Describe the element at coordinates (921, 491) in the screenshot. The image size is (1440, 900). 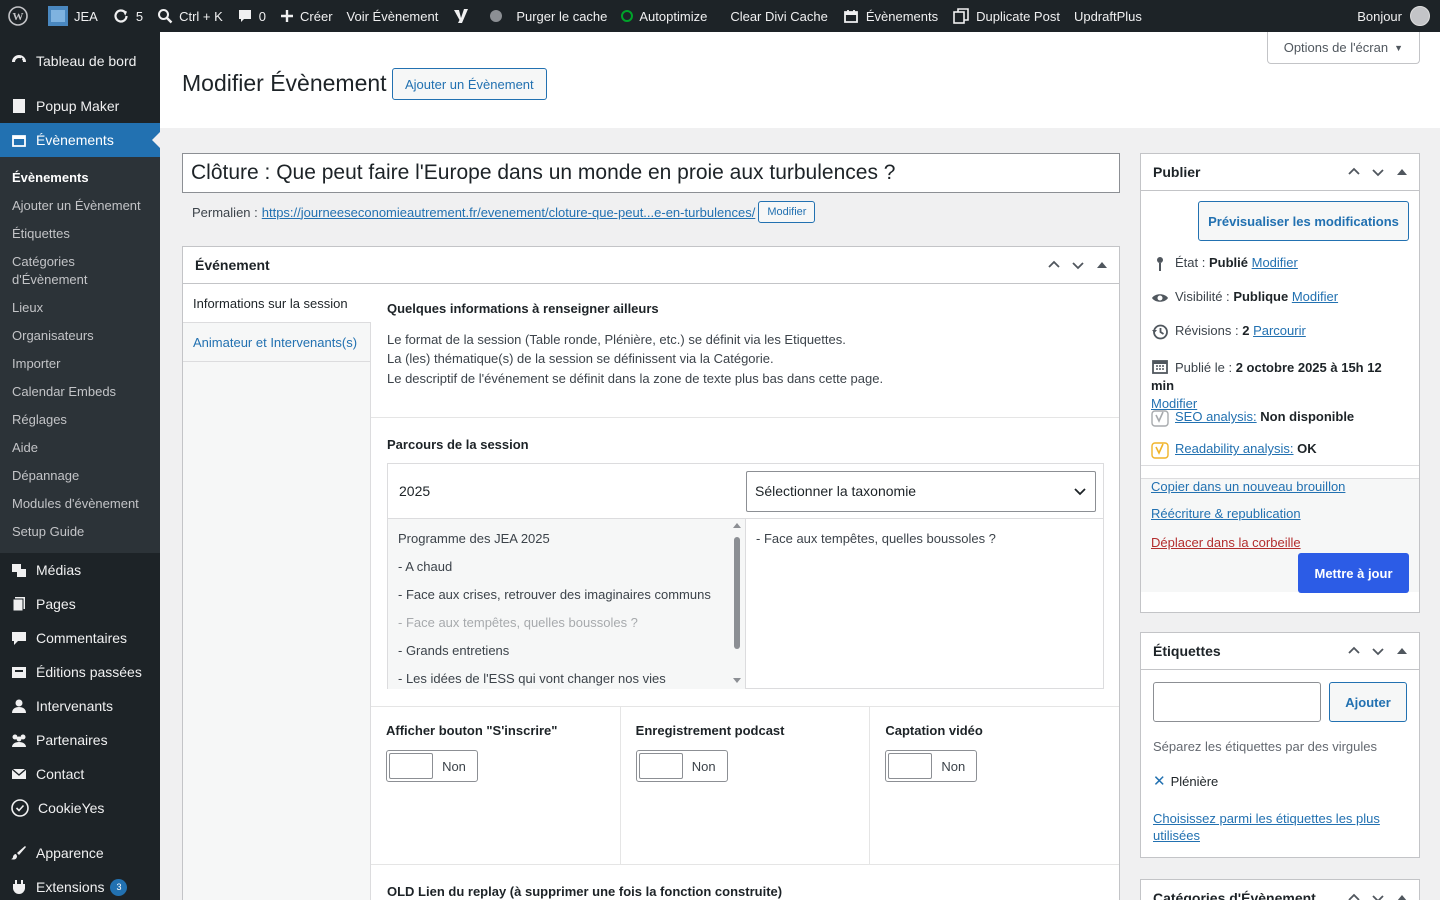
I see `taxonomy-select: Sélectionner la taxonomie` at that location.